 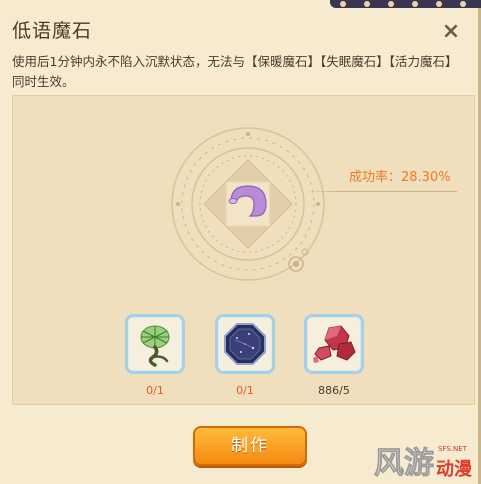 What do you see at coordinates (451, 33) in the screenshot?
I see `close-button: ×` at bounding box center [451, 33].